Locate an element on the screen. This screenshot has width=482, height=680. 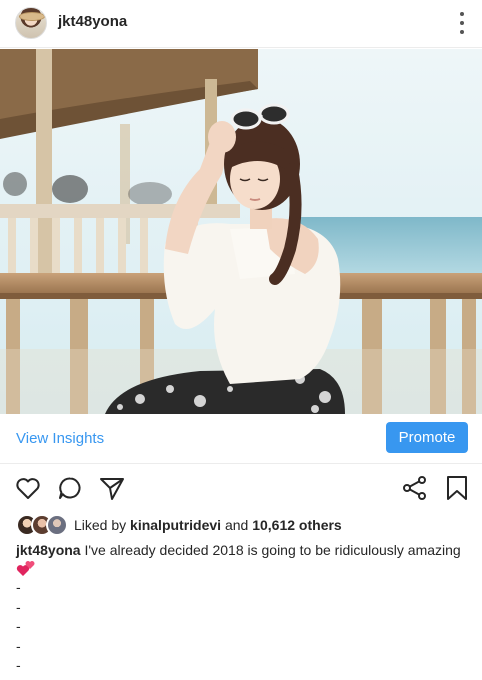
post-actions is located at coordinates (241, 488).